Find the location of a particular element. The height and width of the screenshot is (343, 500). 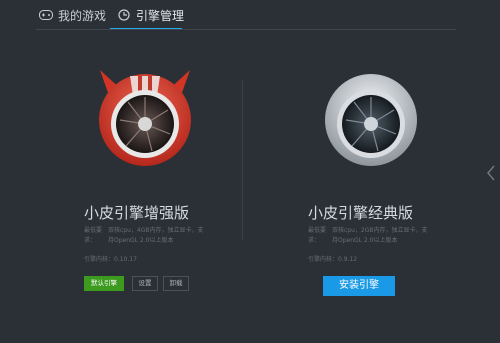

tab-engine-management-label: 引擎管理 is located at coordinates (160, 15).